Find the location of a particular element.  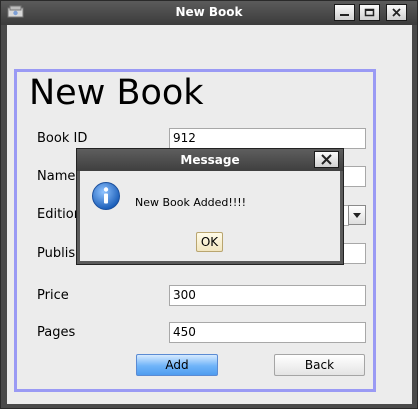

minimize-button is located at coordinates (344, 12).